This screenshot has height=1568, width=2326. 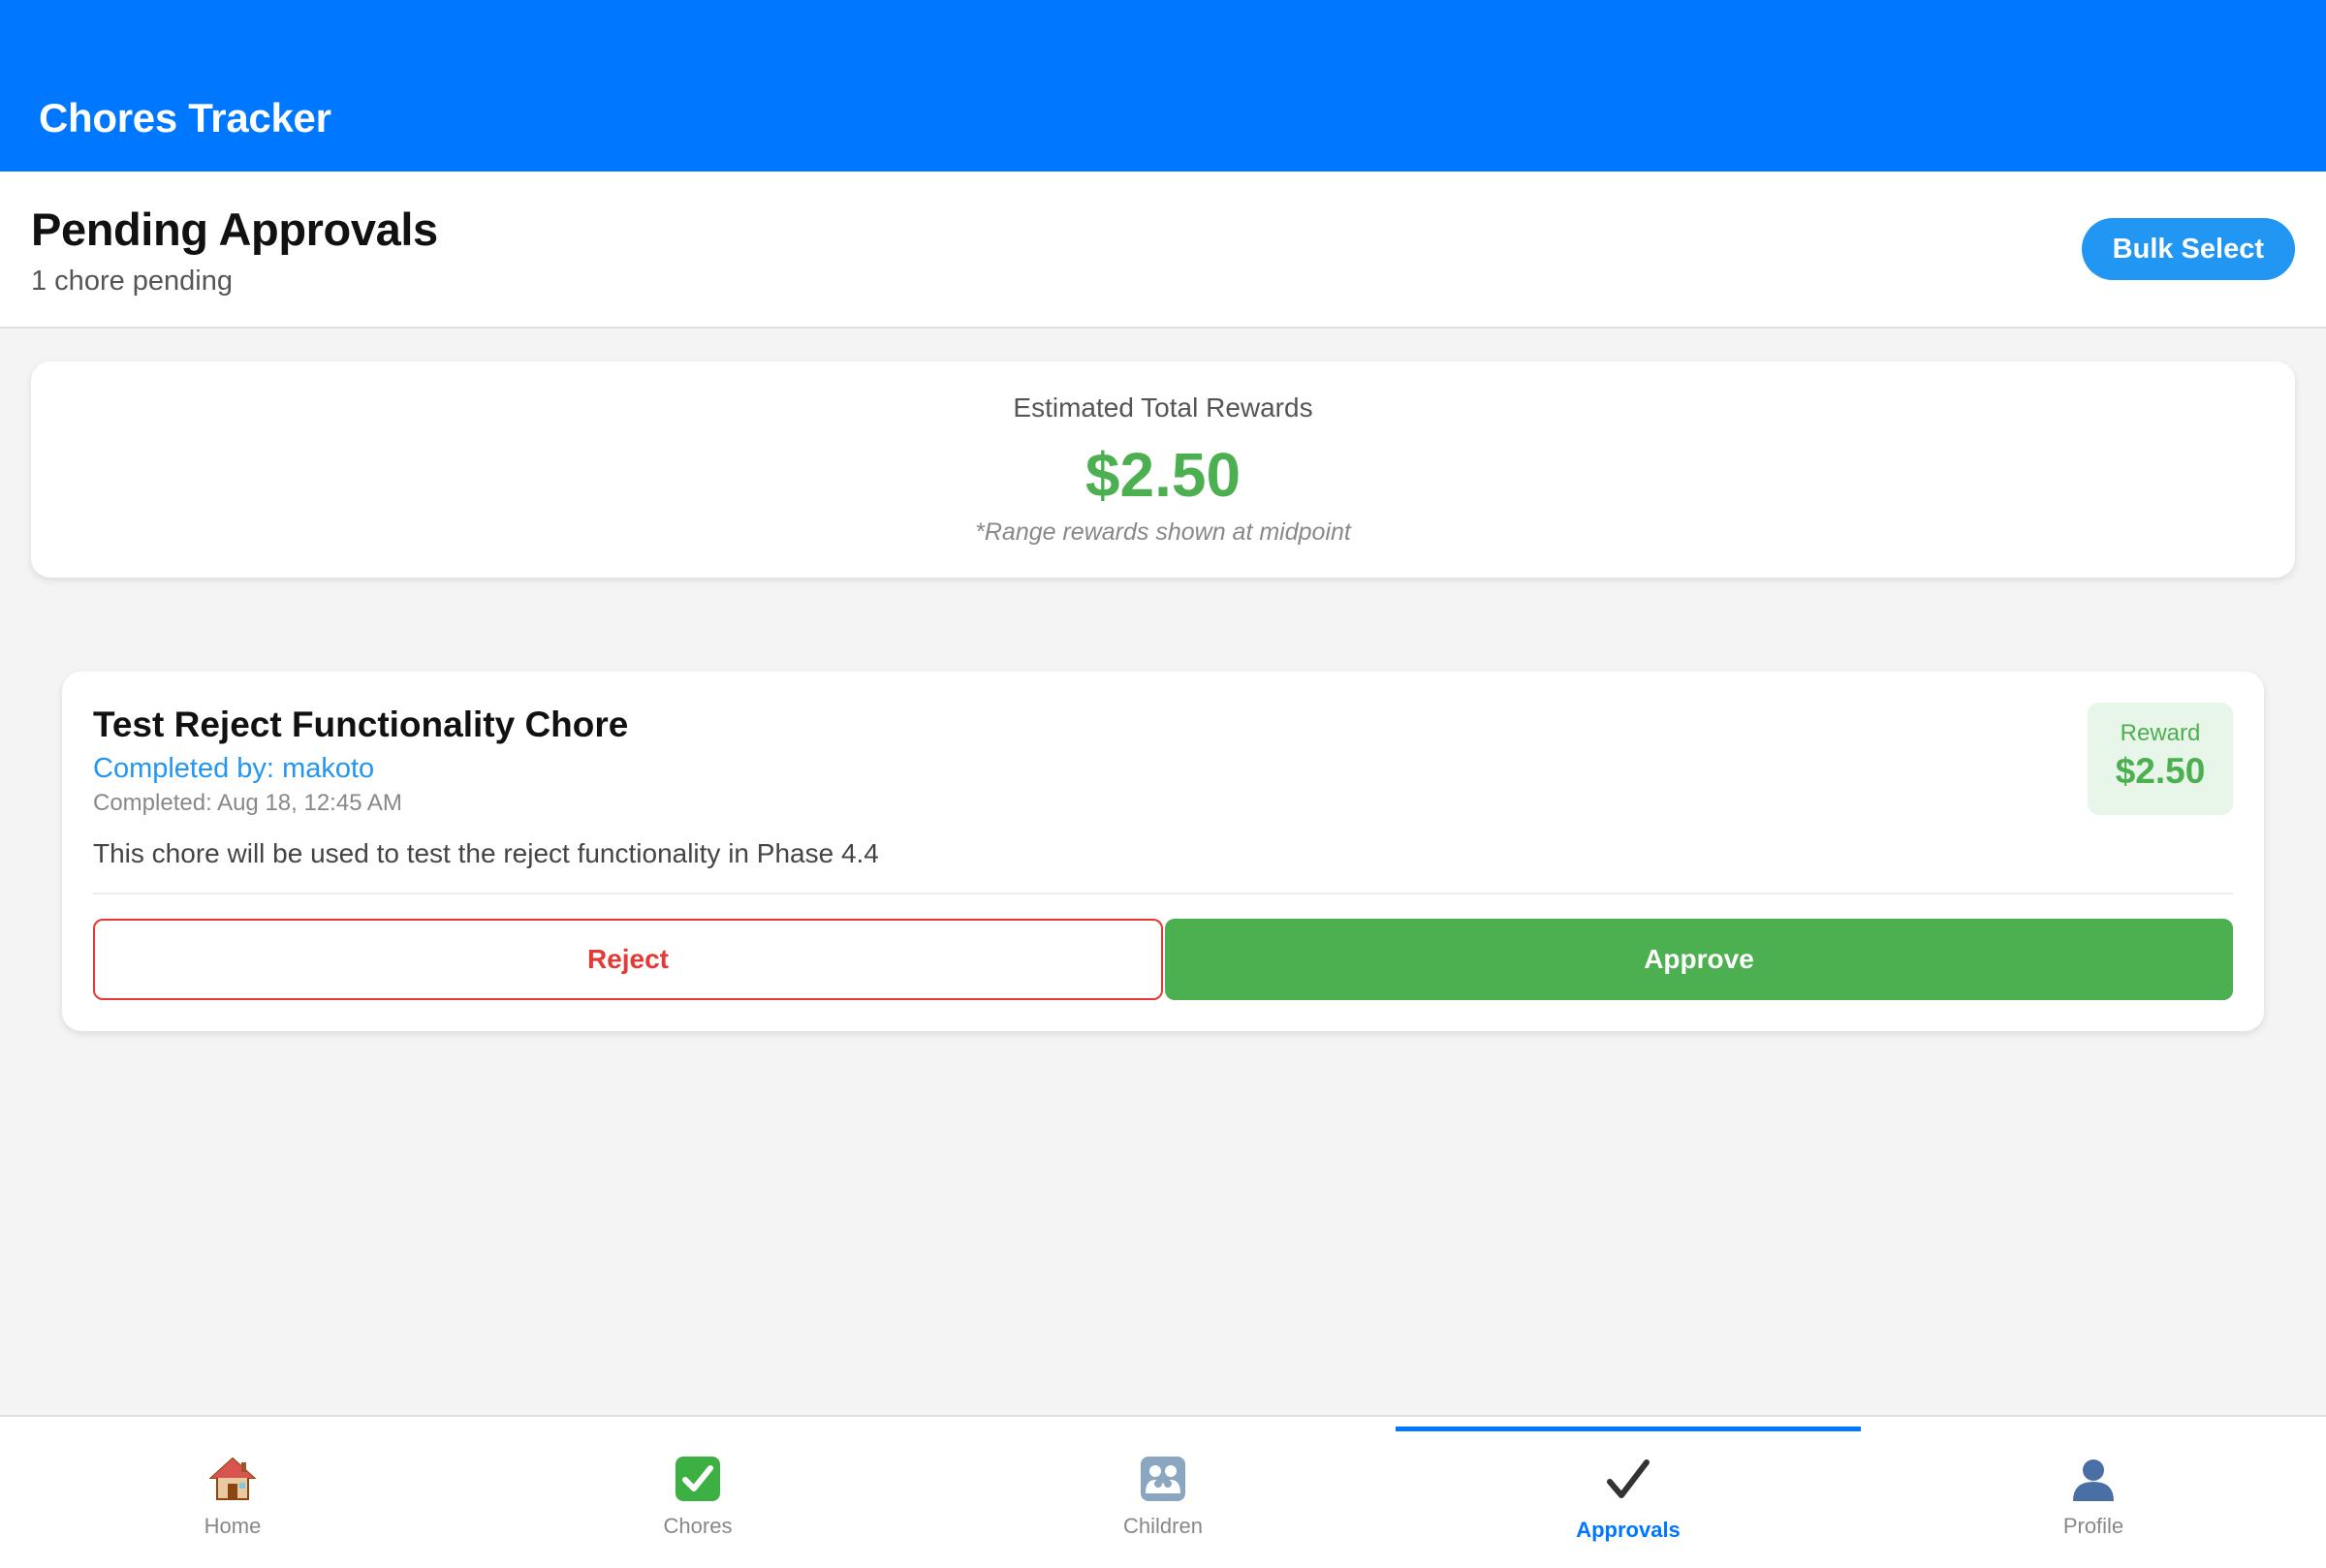 What do you see at coordinates (2093, 1479) in the screenshot?
I see `person-silhouette-icon` at bounding box center [2093, 1479].